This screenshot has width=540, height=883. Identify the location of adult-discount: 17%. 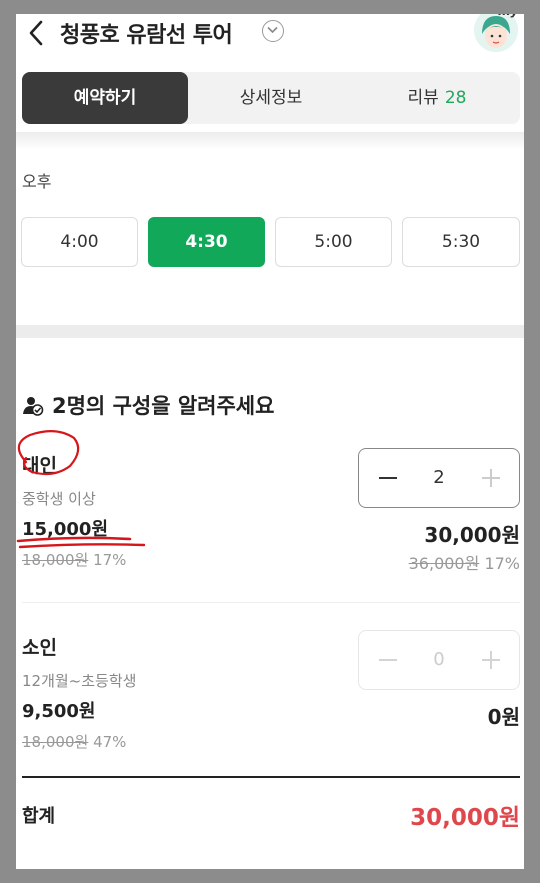
(110, 560).